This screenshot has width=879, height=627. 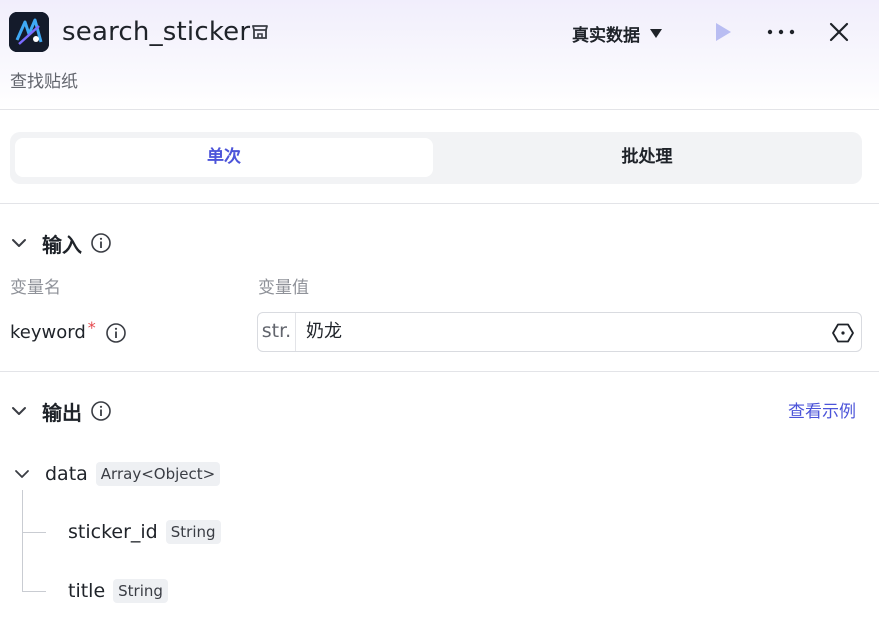 I want to click on store-tag-icon, so click(x=260, y=32).